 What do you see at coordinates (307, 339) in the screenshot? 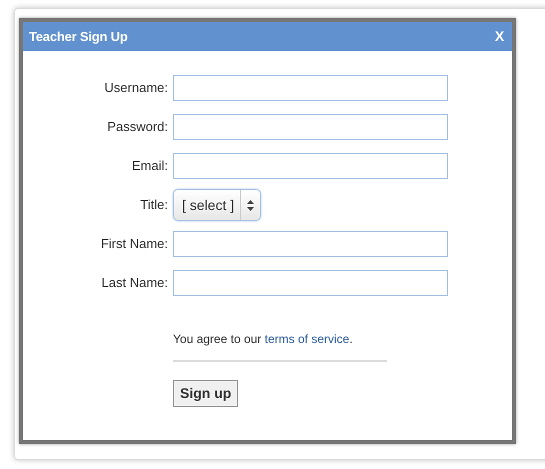
I see `terms-link: terms of service` at bounding box center [307, 339].